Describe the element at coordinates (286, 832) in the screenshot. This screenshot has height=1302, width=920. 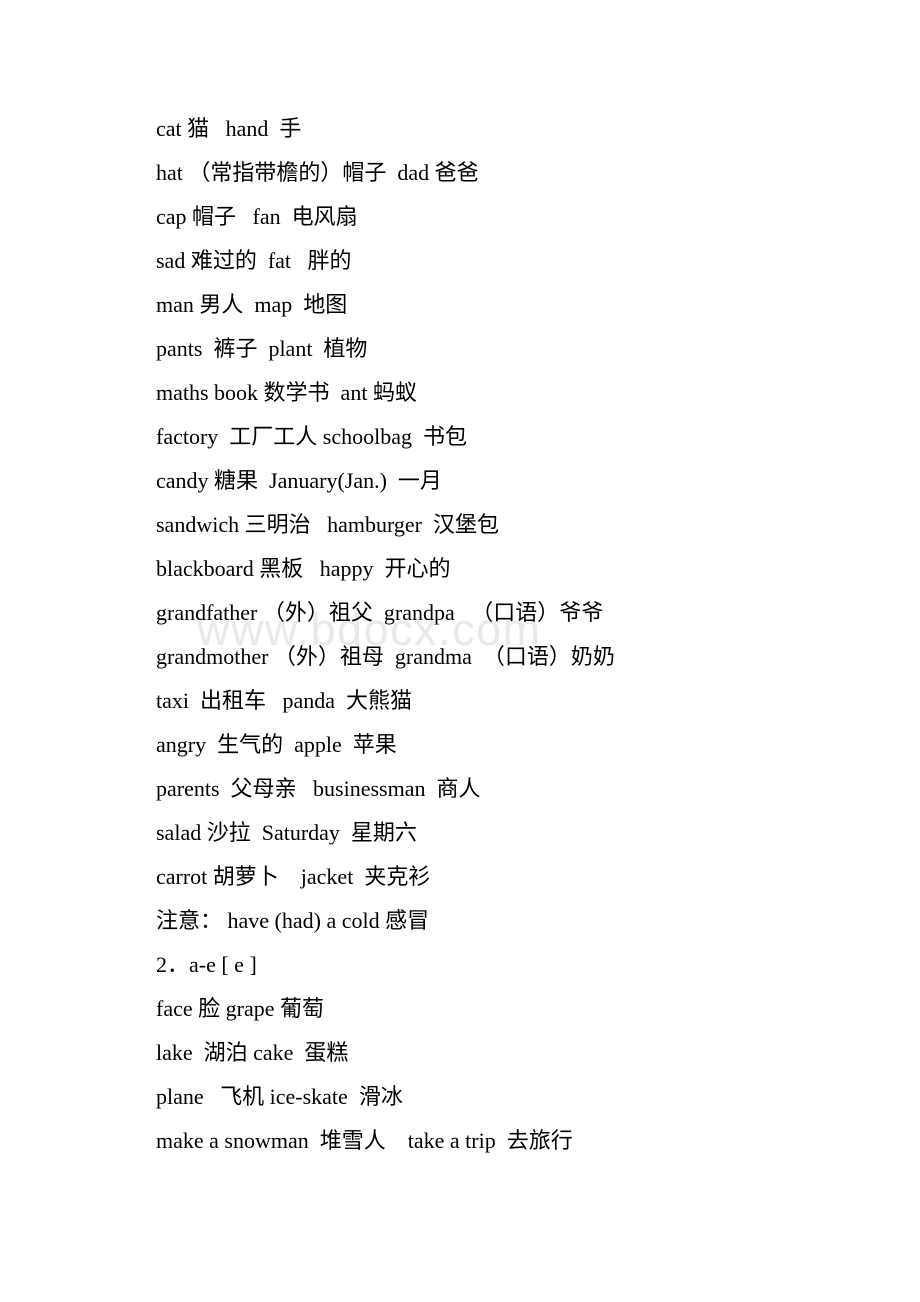
I see `text-line-salad: salad 沙拉 Saturday 星期六` at that location.